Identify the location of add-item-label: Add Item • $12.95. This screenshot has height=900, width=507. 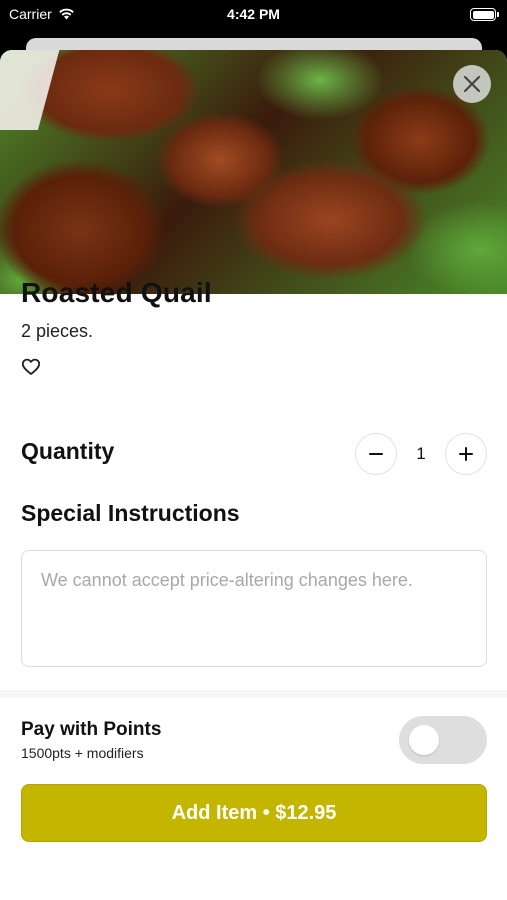
(254, 812).